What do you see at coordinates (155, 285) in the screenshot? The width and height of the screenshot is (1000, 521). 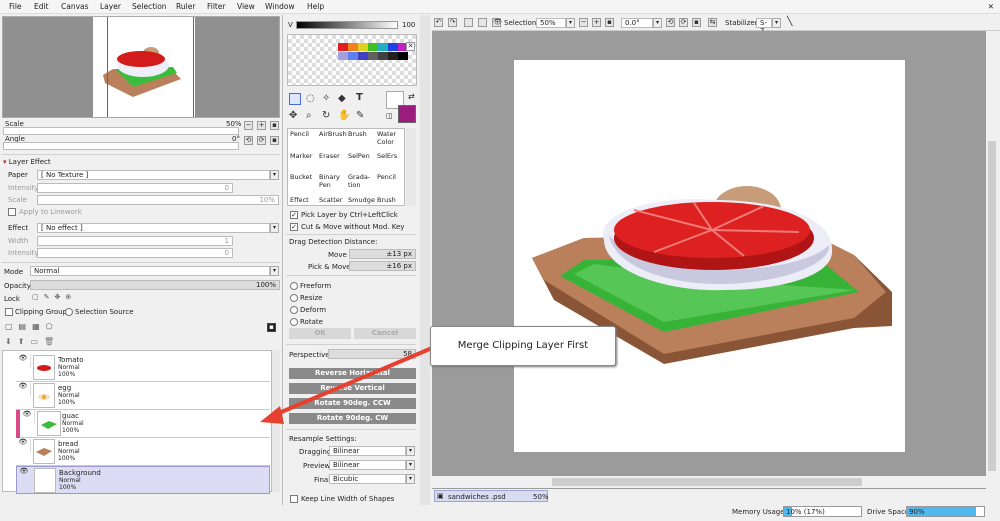 I see `opacity-slider: 100%` at bounding box center [155, 285].